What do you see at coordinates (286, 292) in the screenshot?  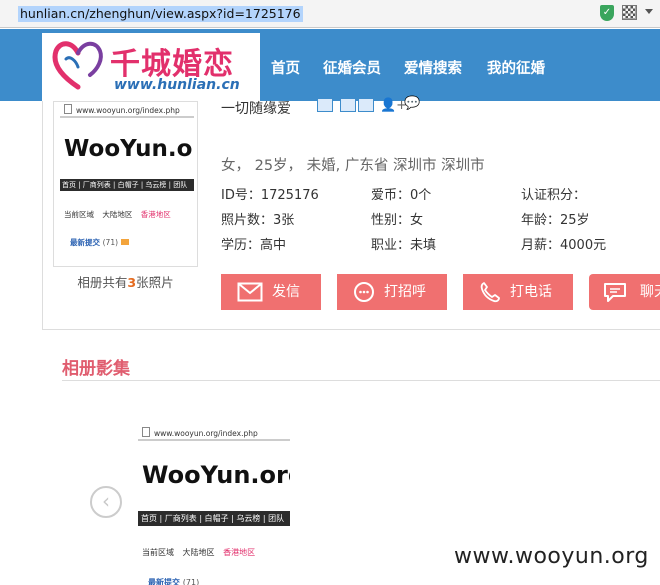 I see `send-mail-label: 发信` at bounding box center [286, 292].